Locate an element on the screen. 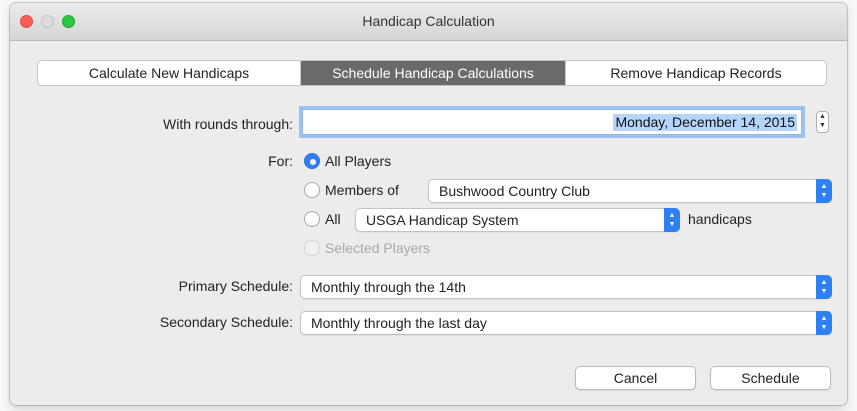  selected-players-label: Selected Players is located at coordinates (378, 248).